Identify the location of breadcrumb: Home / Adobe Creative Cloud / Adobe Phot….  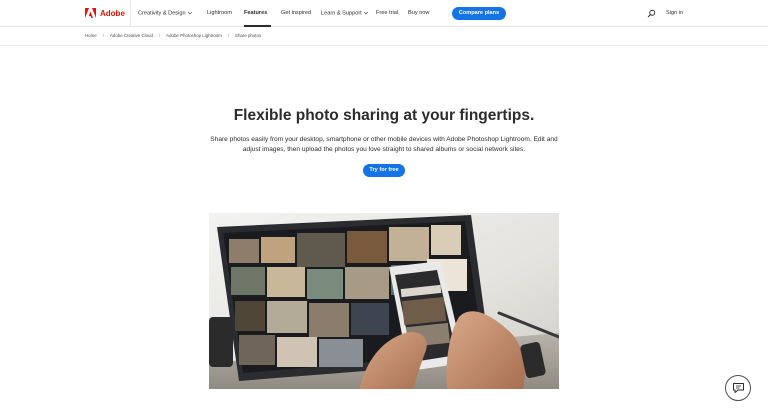
(173, 36).